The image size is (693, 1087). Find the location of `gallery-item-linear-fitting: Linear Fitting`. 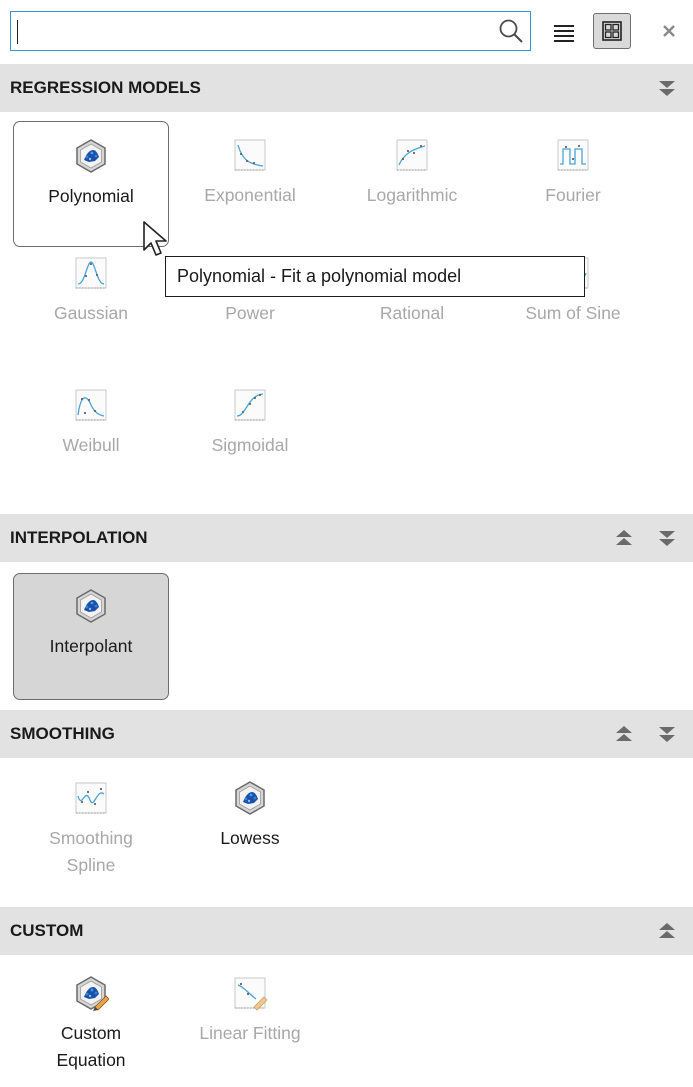

gallery-item-linear-fitting: Linear Fitting is located at coordinates (250, 1020).